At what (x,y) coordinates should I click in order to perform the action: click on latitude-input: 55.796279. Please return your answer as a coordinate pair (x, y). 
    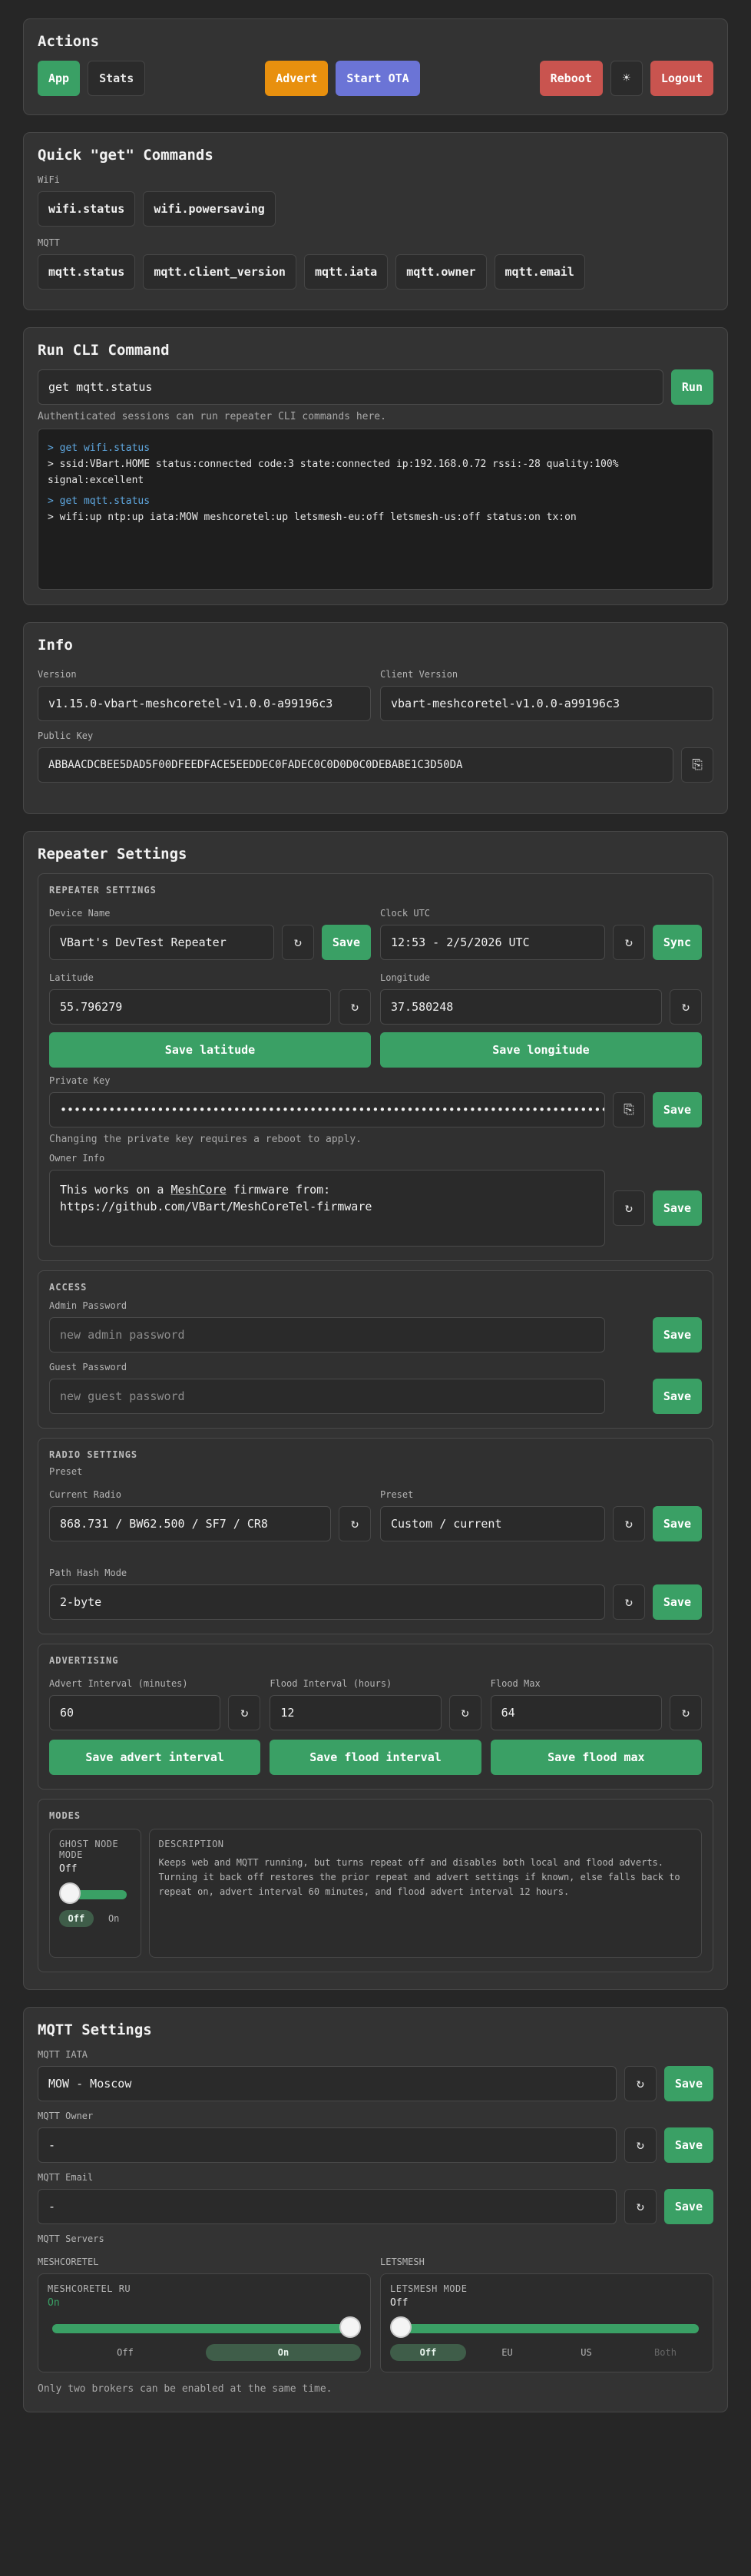
    Looking at the image, I should click on (190, 1007).